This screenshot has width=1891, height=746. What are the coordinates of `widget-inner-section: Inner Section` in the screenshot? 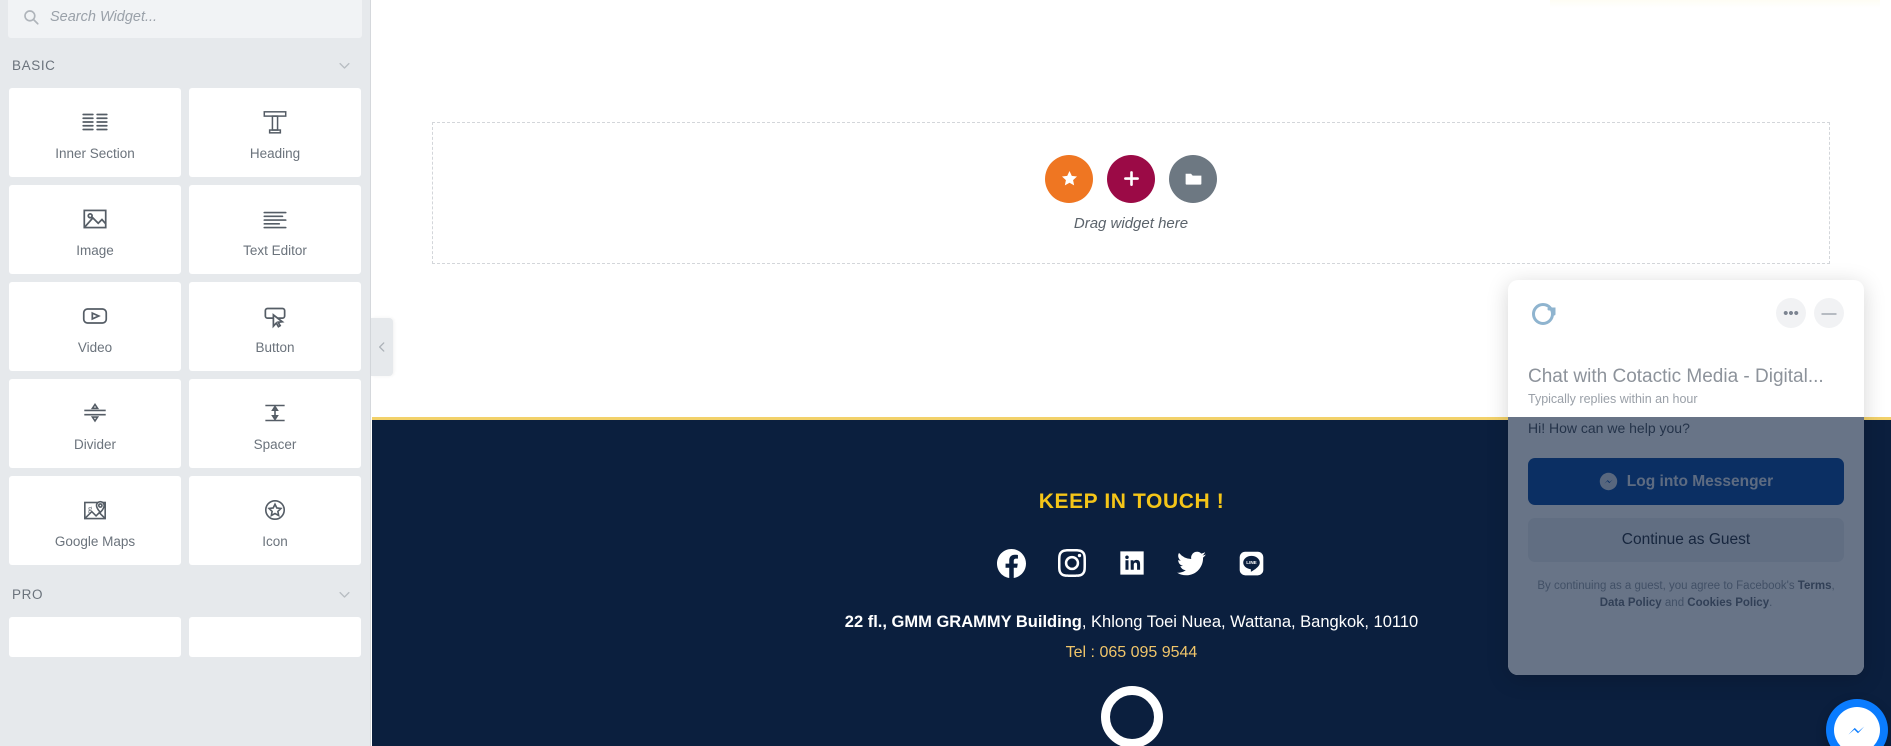 It's located at (95, 132).